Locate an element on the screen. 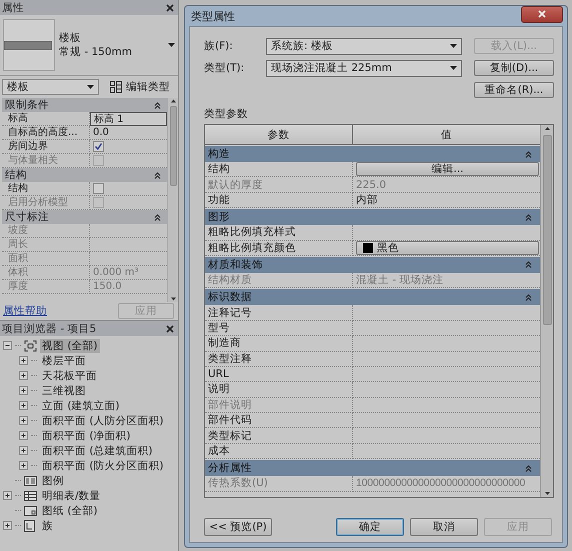 The image size is (572, 551). column-header: 值 is located at coordinates (446, 134).